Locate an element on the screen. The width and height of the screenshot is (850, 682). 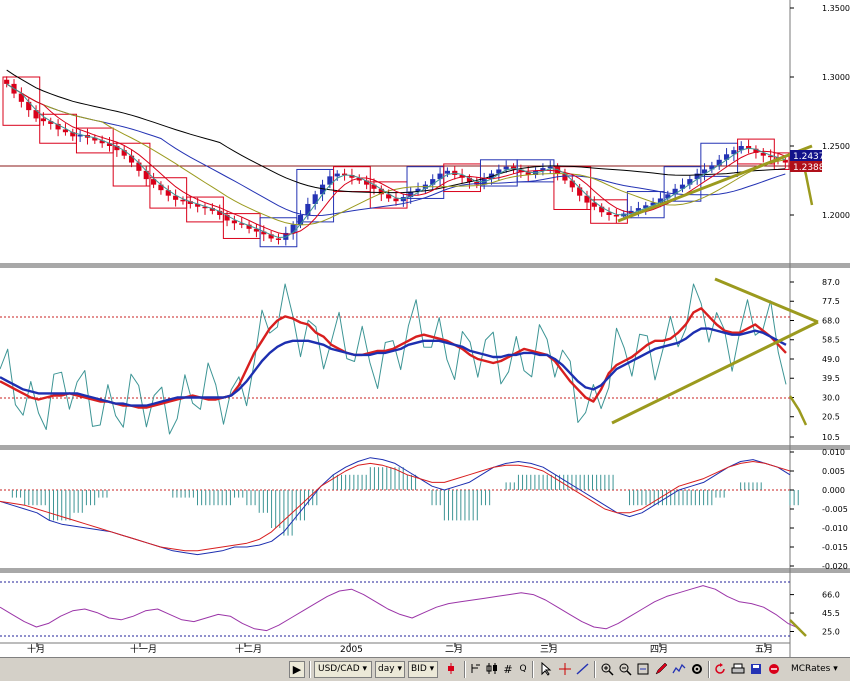
x-tick-label: 十二月 is located at coordinates (248, 649).